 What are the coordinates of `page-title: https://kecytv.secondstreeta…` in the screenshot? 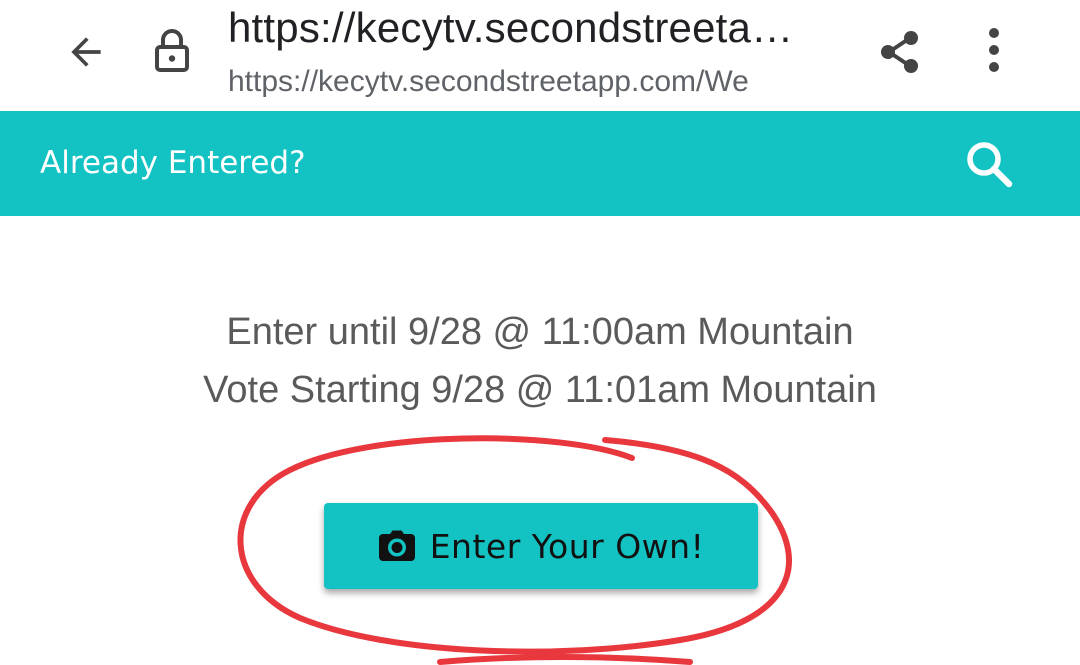 It's located at (511, 27).